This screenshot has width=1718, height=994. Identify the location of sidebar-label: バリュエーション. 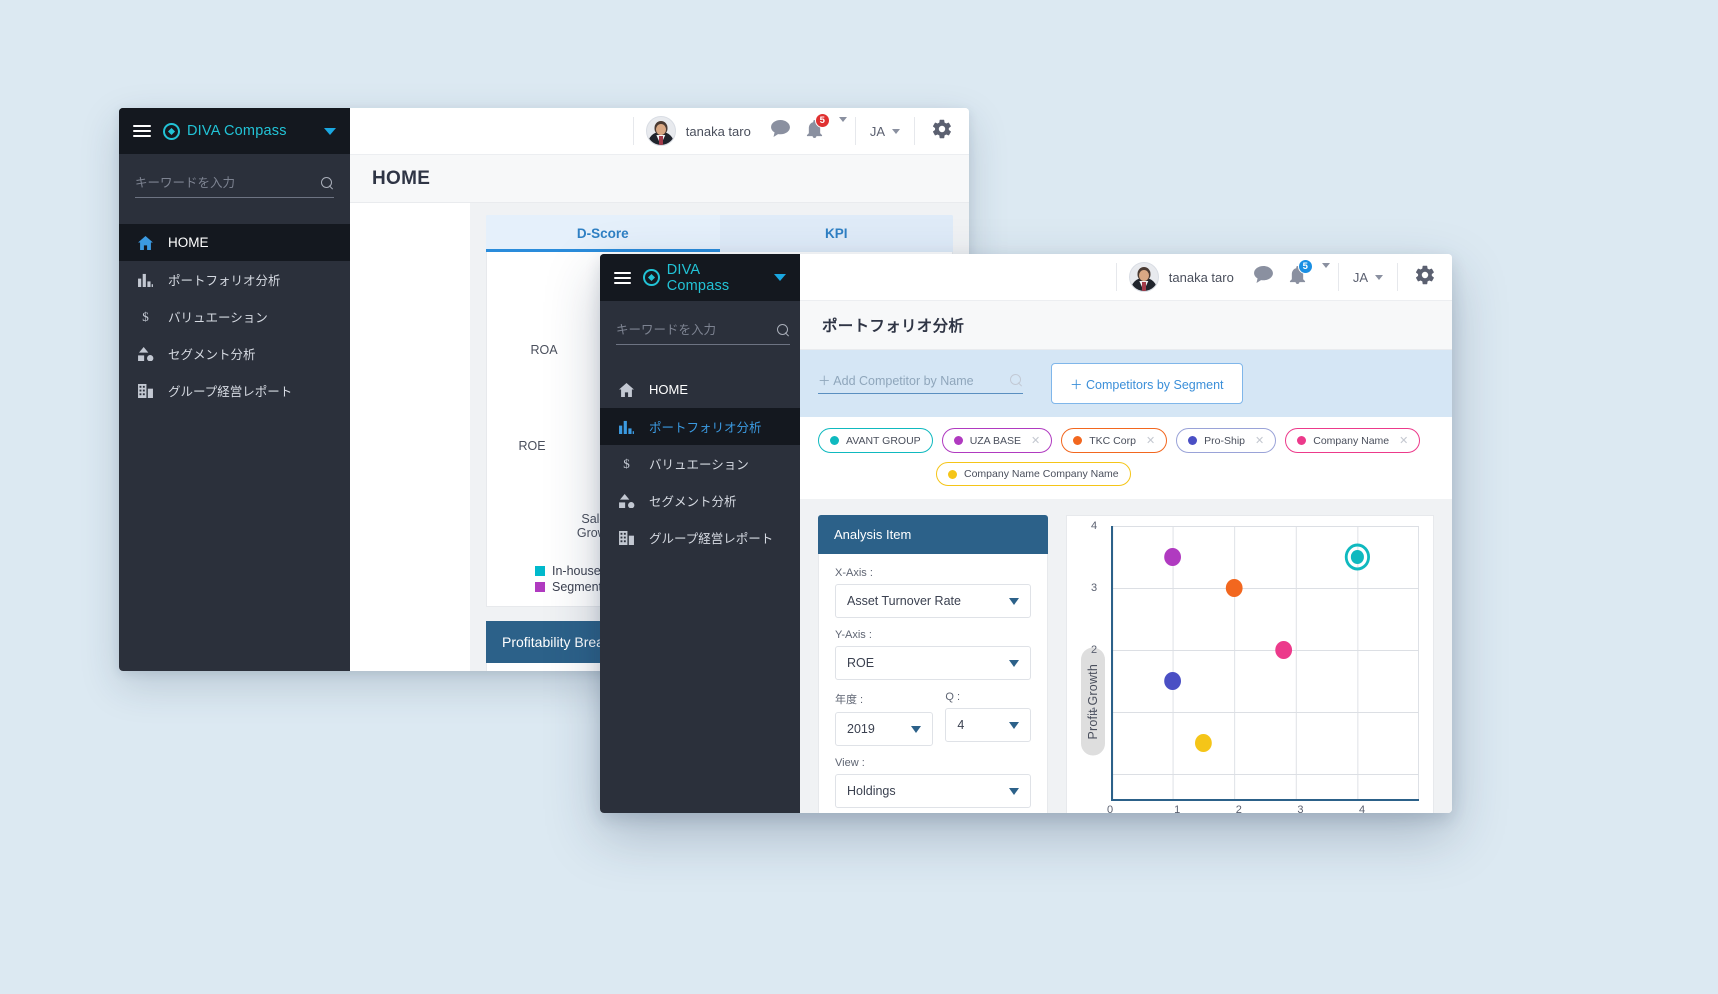
(699, 465).